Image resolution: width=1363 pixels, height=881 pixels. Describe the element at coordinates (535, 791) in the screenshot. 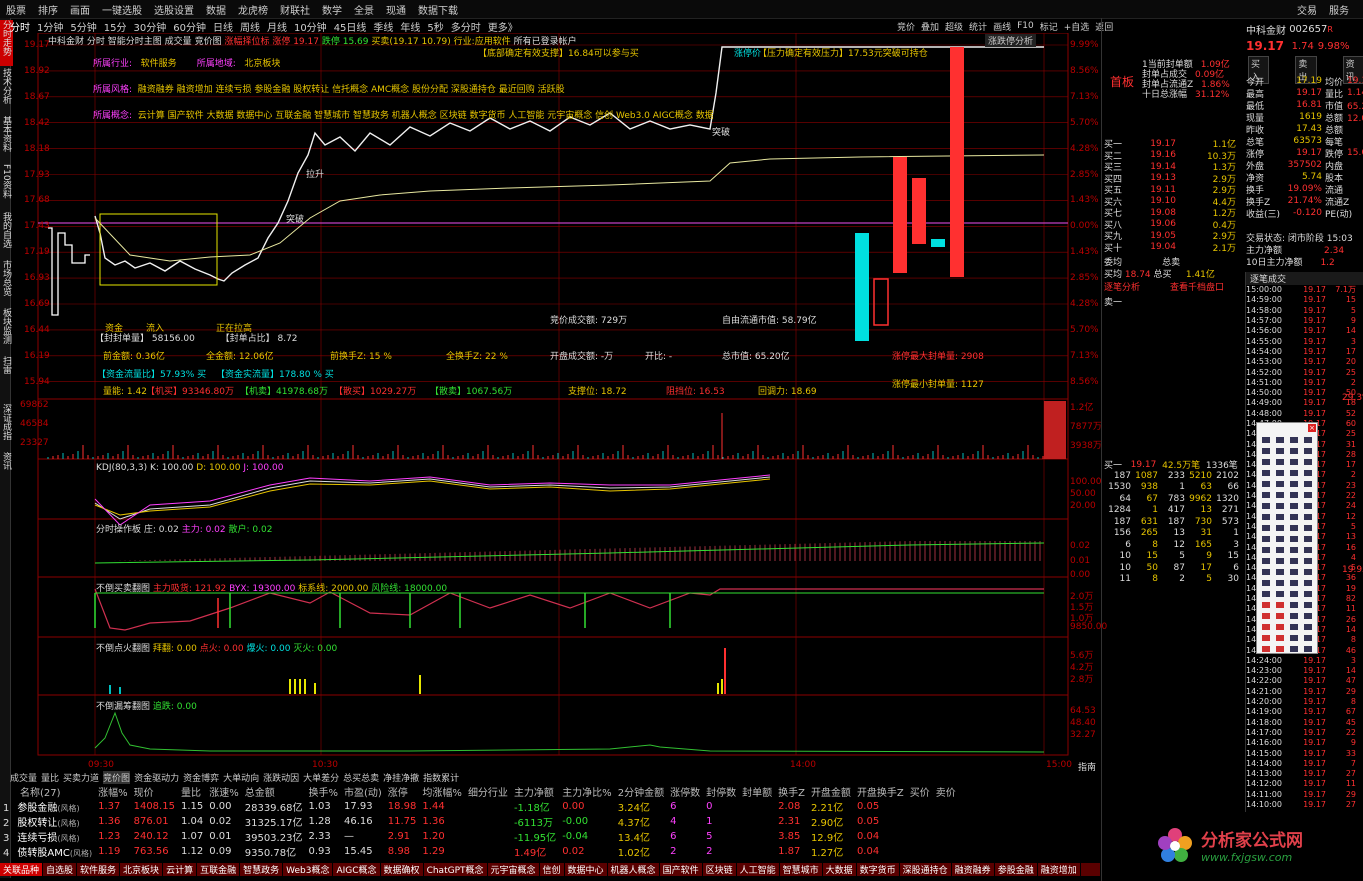

I see `table-header-cell: 主力净额` at that location.